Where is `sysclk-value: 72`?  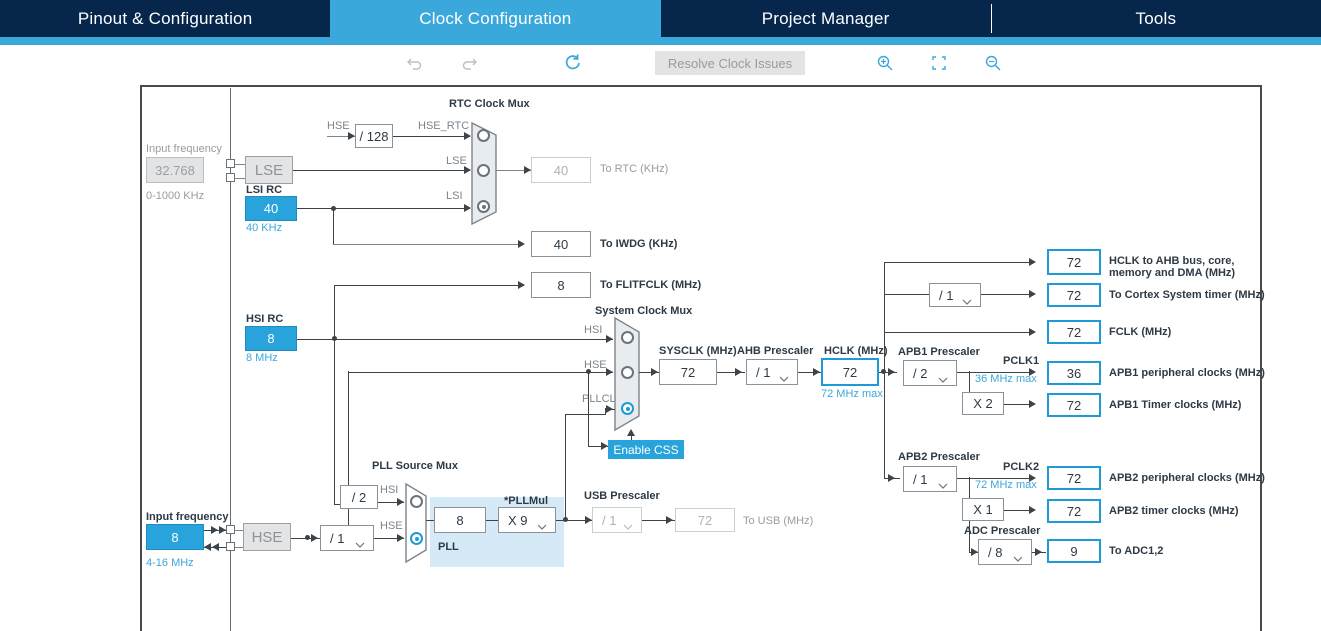
sysclk-value: 72 is located at coordinates (688, 372).